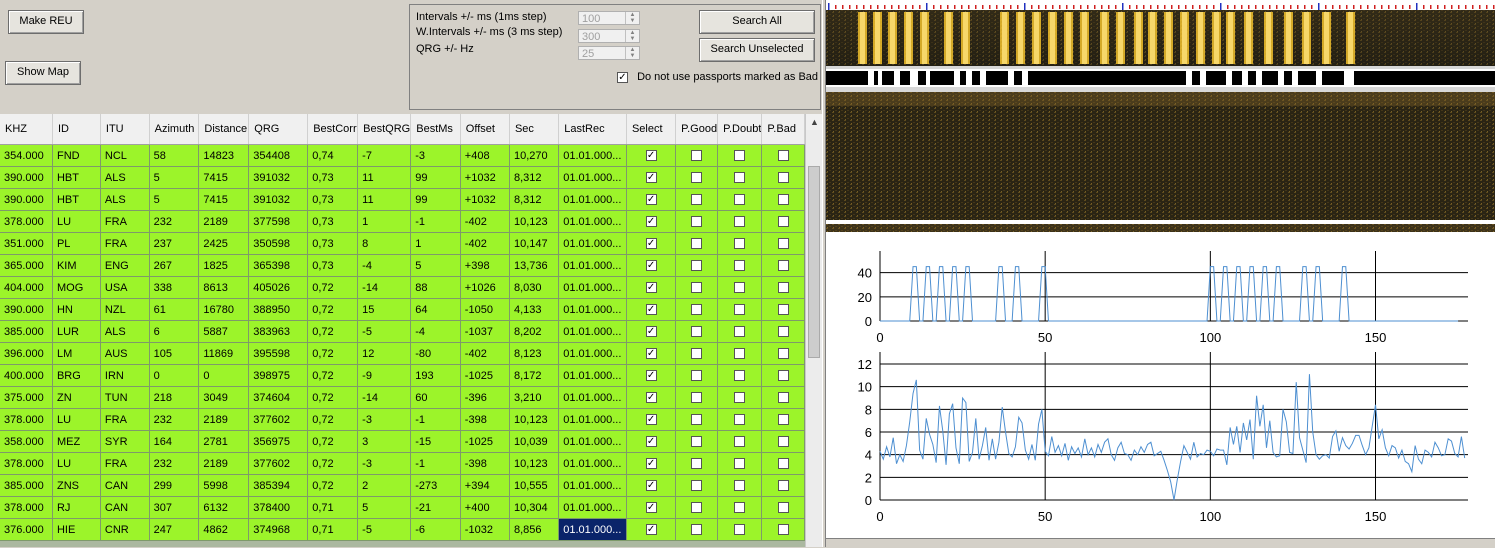 This screenshot has height=548, width=1495. What do you see at coordinates (278, 463) in the screenshot?
I see `cell-qrg: 377602` at bounding box center [278, 463].